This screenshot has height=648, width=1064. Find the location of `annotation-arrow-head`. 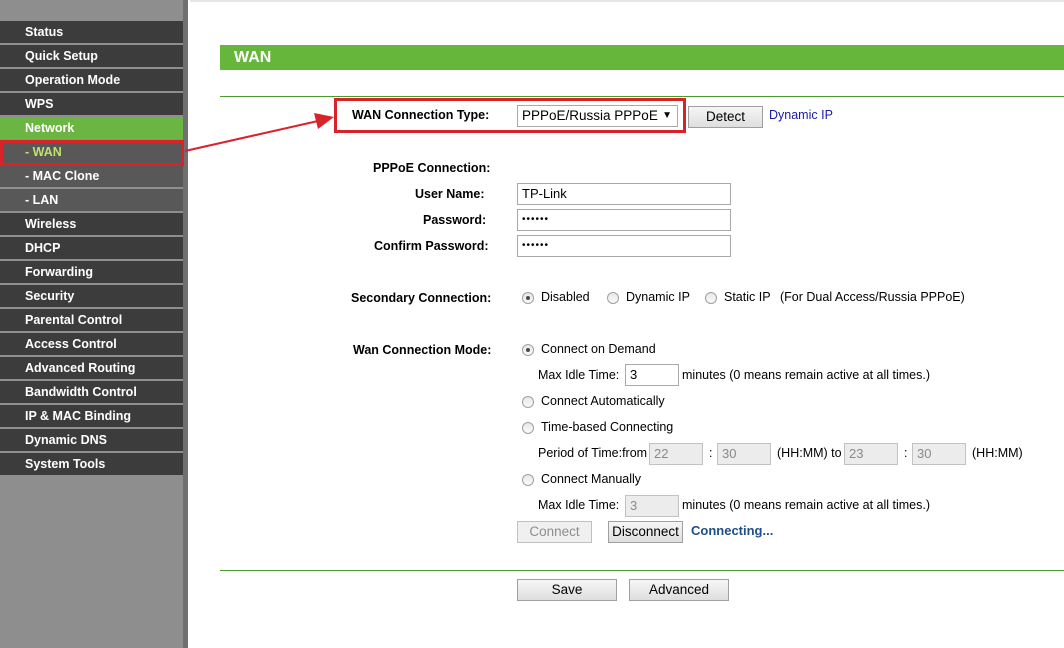

annotation-arrow-head is located at coordinates (324, 121).